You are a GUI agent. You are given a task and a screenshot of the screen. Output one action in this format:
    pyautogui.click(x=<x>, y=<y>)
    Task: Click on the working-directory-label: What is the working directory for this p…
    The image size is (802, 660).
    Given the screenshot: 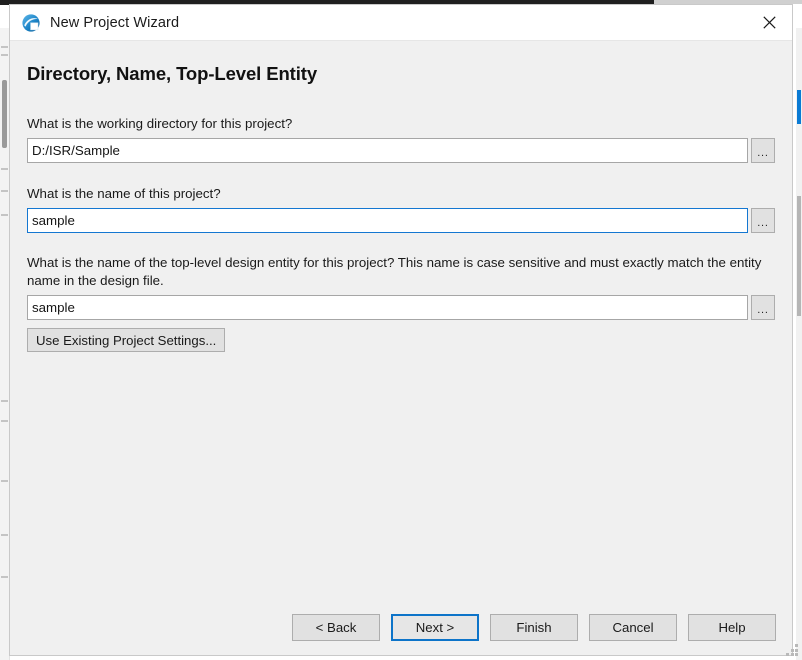 What is the action you would take?
    pyautogui.click(x=160, y=123)
    